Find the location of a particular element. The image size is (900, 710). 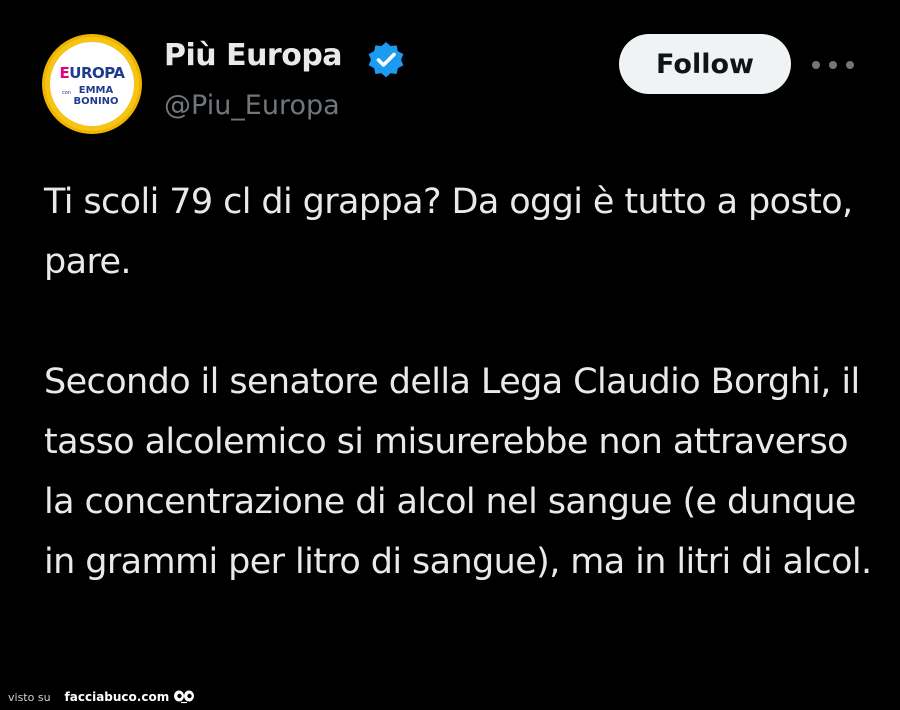

avatar-logo-letter: E is located at coordinates (64, 73).